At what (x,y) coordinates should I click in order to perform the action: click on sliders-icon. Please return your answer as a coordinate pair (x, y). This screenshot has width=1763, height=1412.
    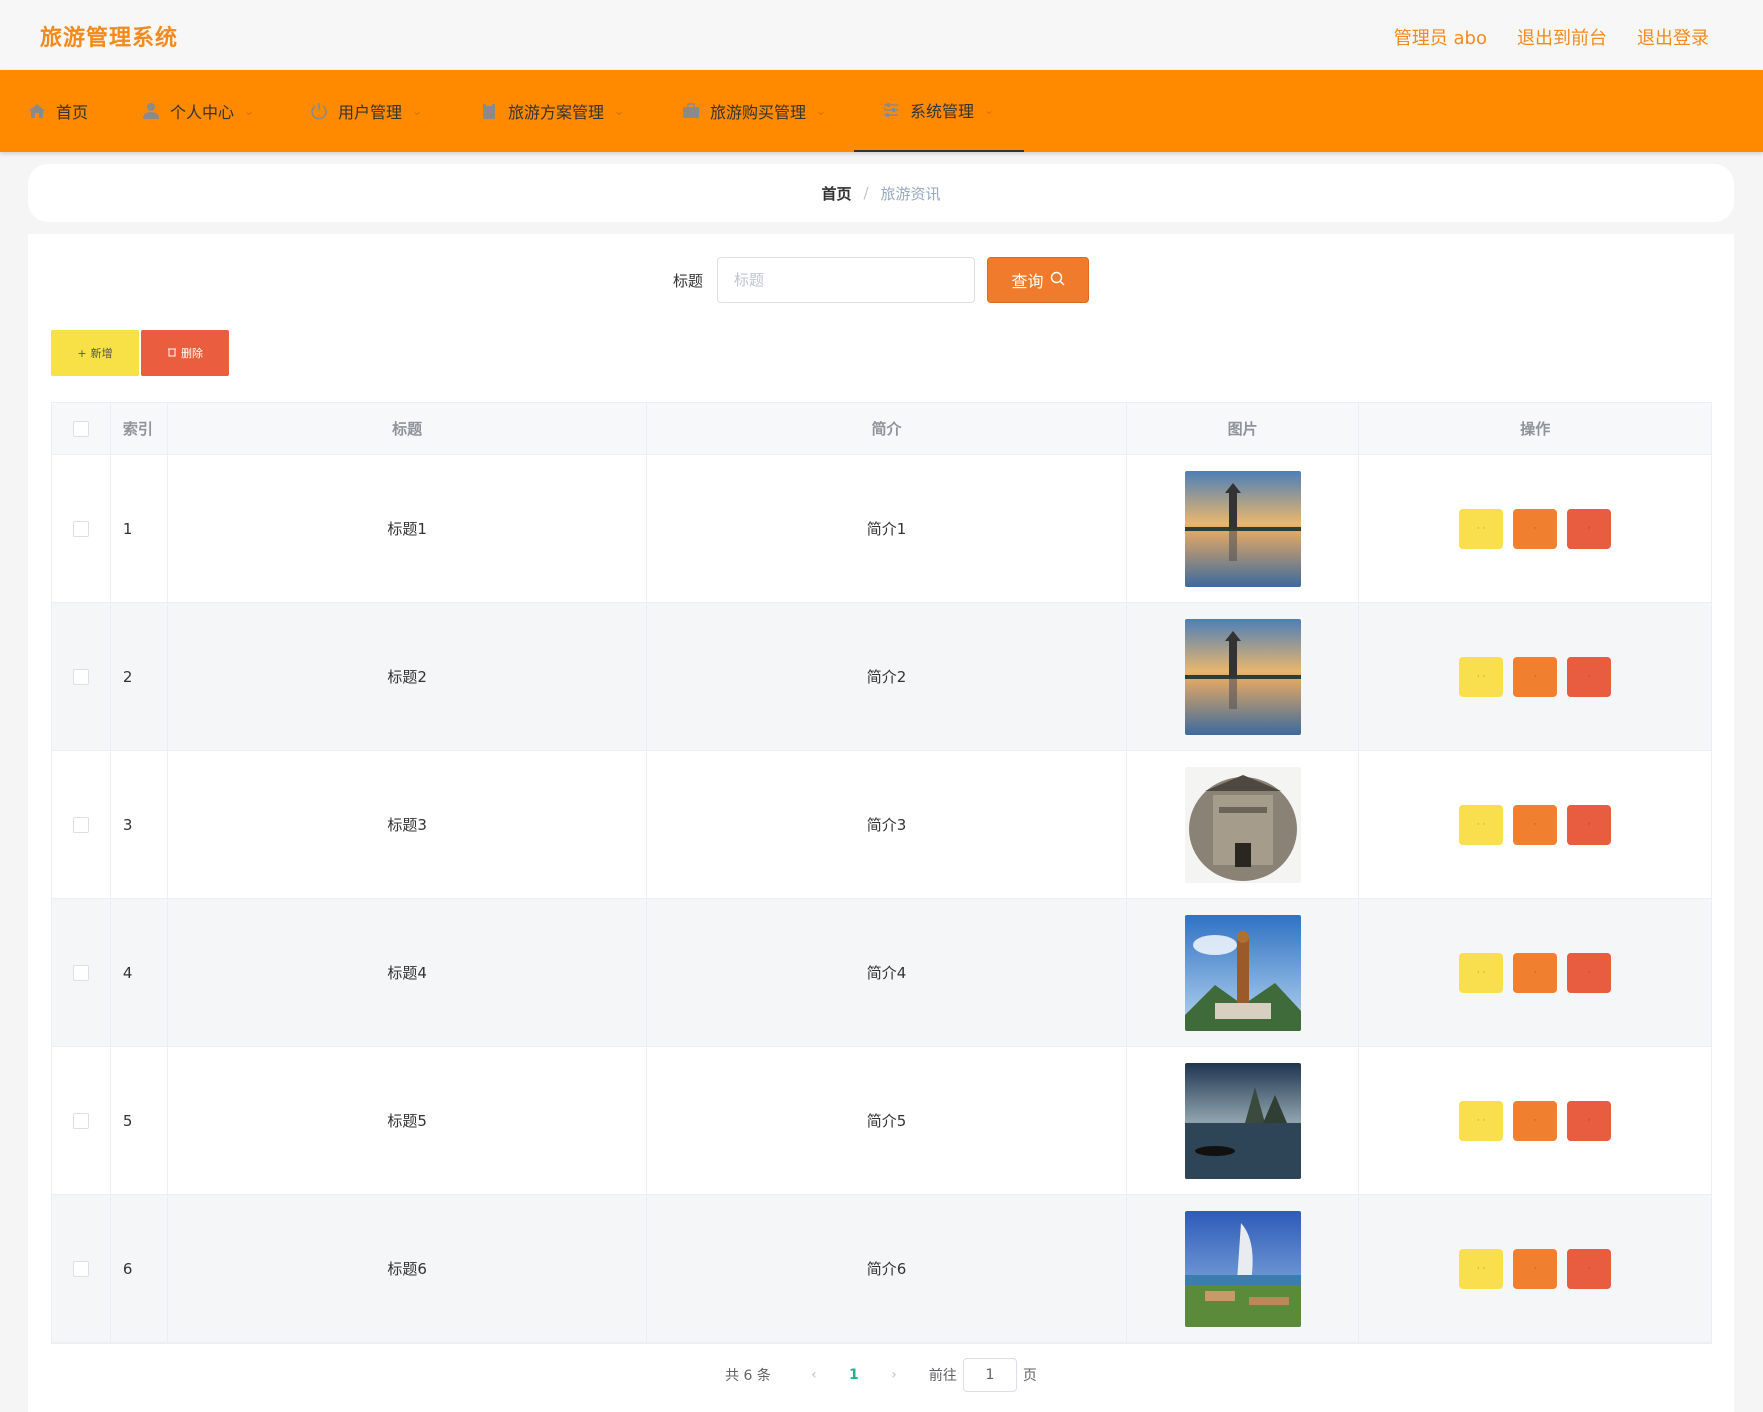
    Looking at the image, I should click on (891, 110).